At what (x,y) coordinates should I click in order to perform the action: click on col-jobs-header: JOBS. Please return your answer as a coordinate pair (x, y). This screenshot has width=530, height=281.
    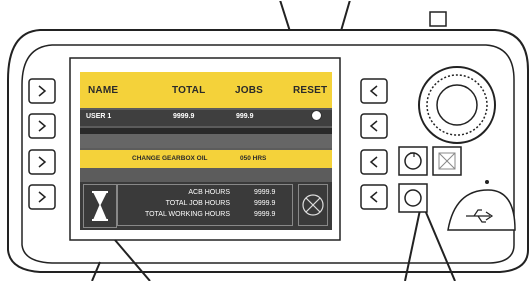
    Looking at the image, I should click on (249, 90).